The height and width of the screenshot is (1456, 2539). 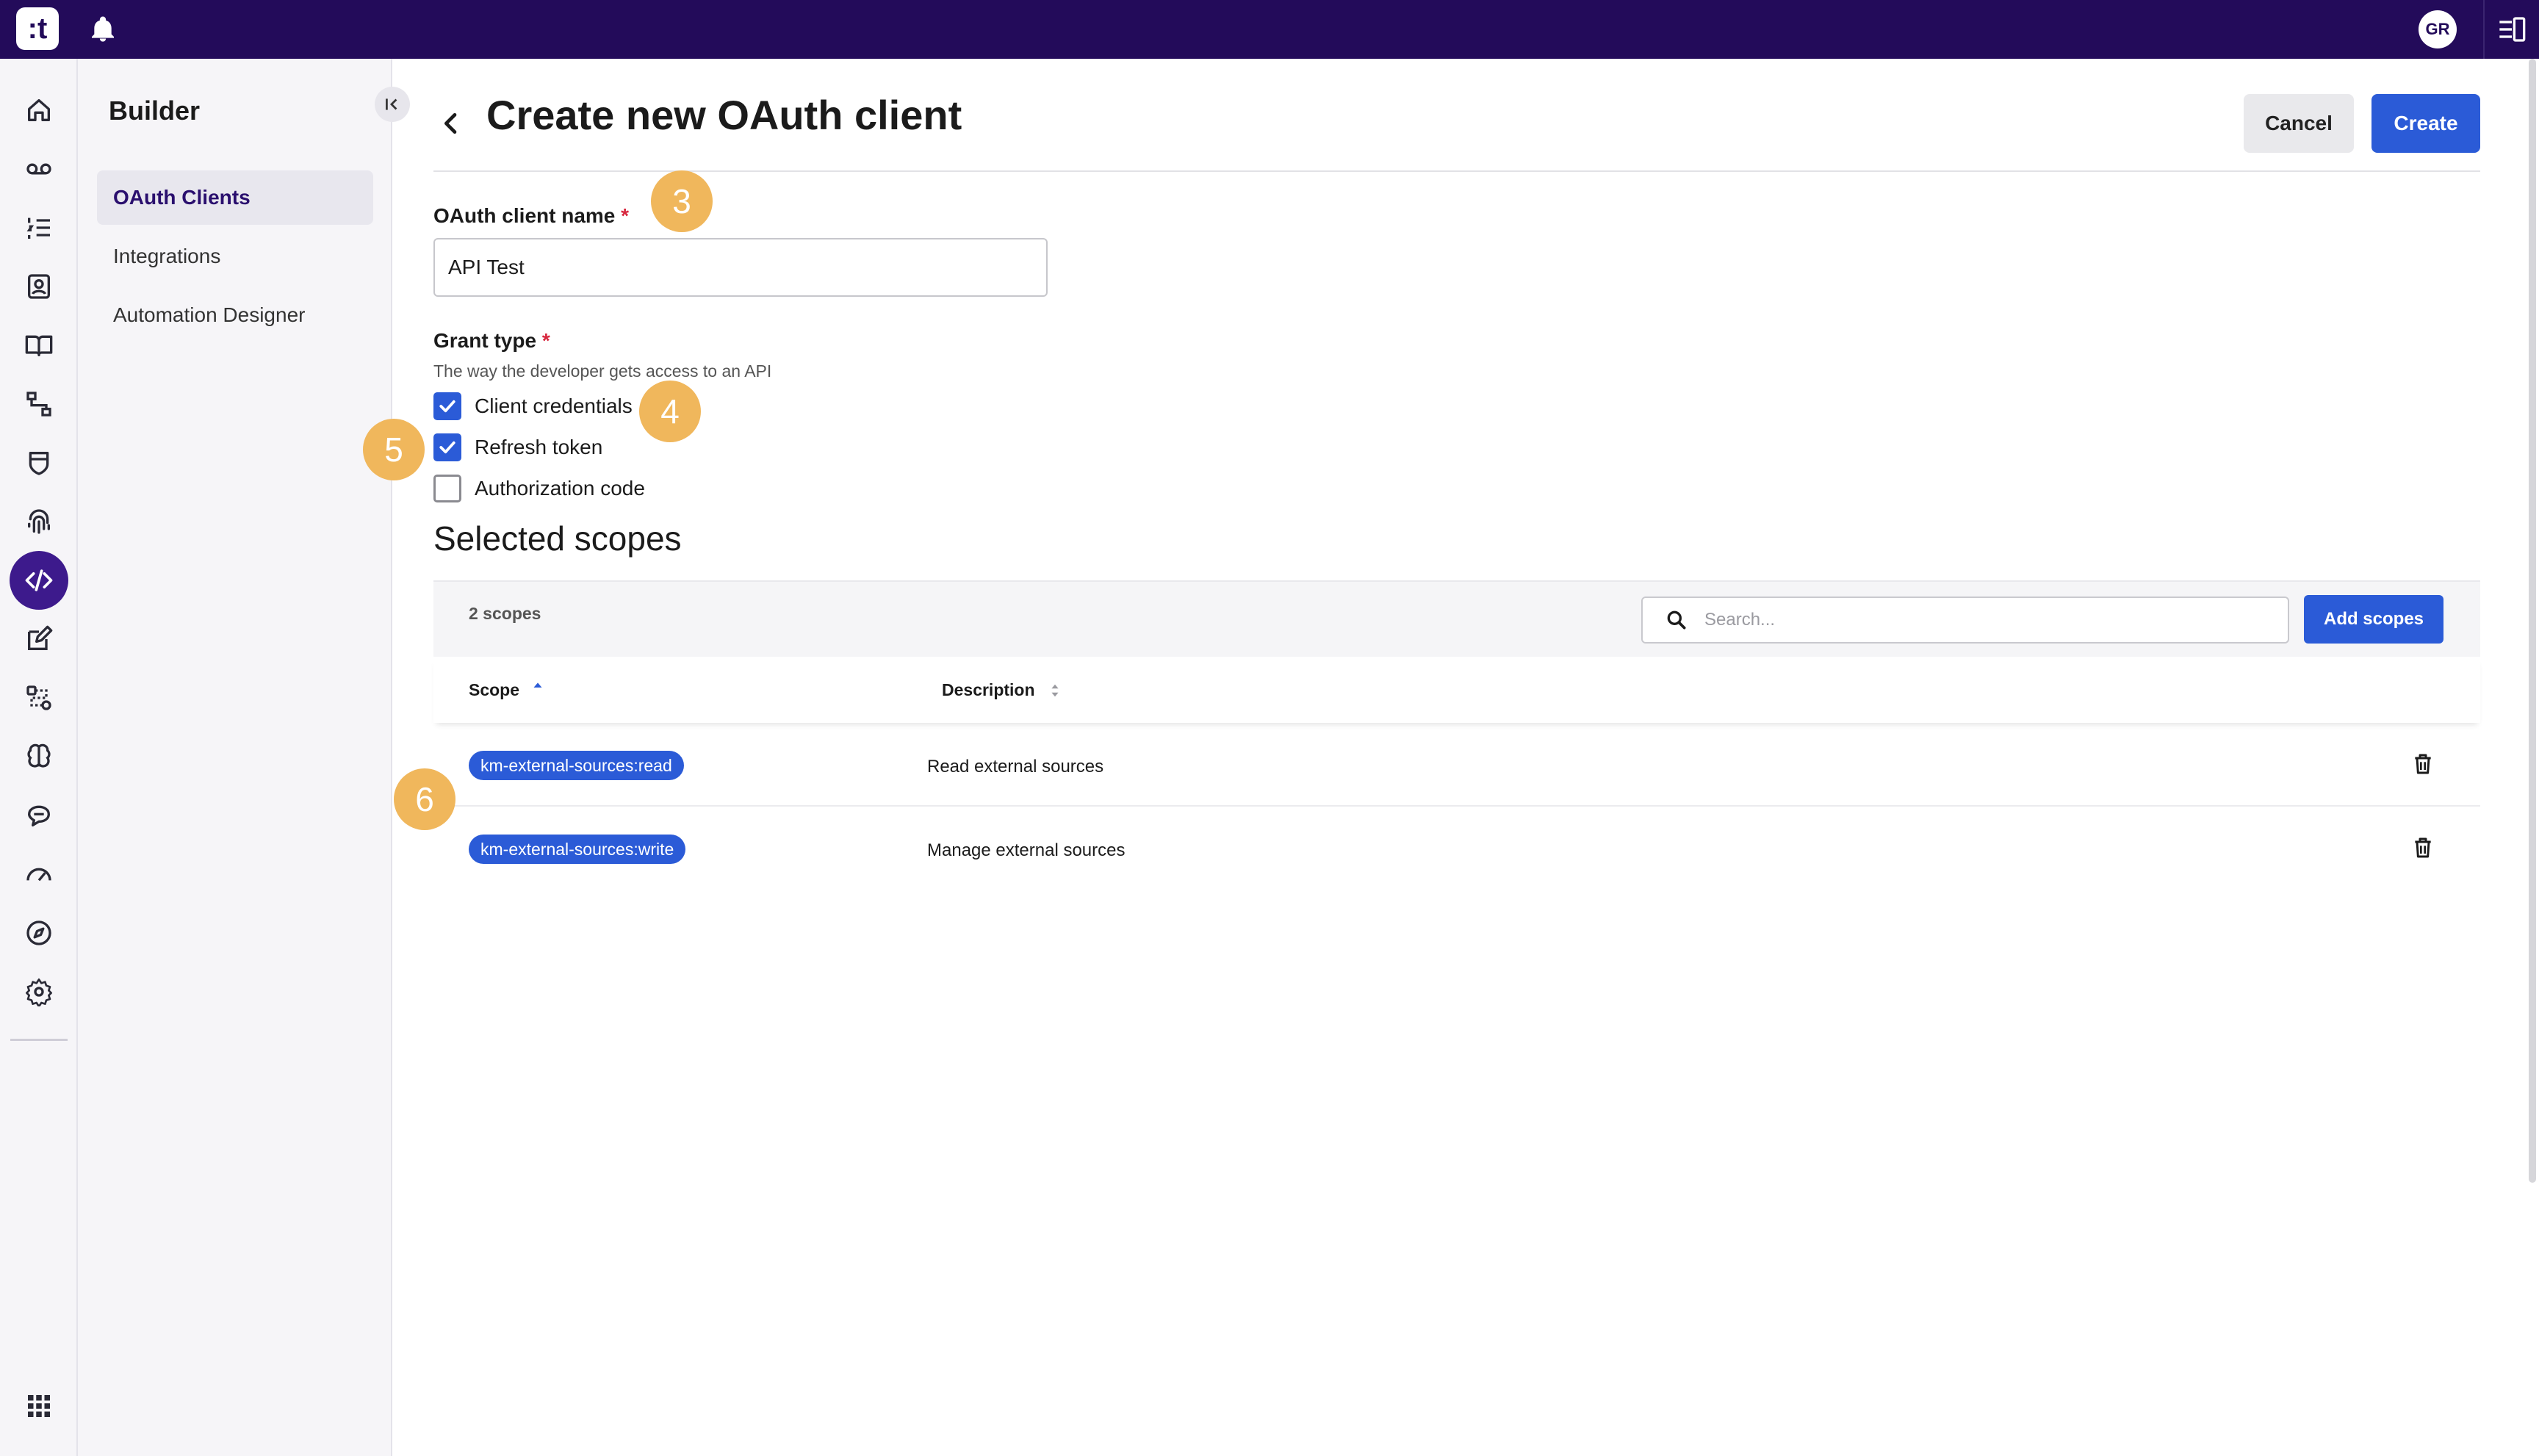 What do you see at coordinates (37, 28) in the screenshot?
I see `app-logo: :t` at bounding box center [37, 28].